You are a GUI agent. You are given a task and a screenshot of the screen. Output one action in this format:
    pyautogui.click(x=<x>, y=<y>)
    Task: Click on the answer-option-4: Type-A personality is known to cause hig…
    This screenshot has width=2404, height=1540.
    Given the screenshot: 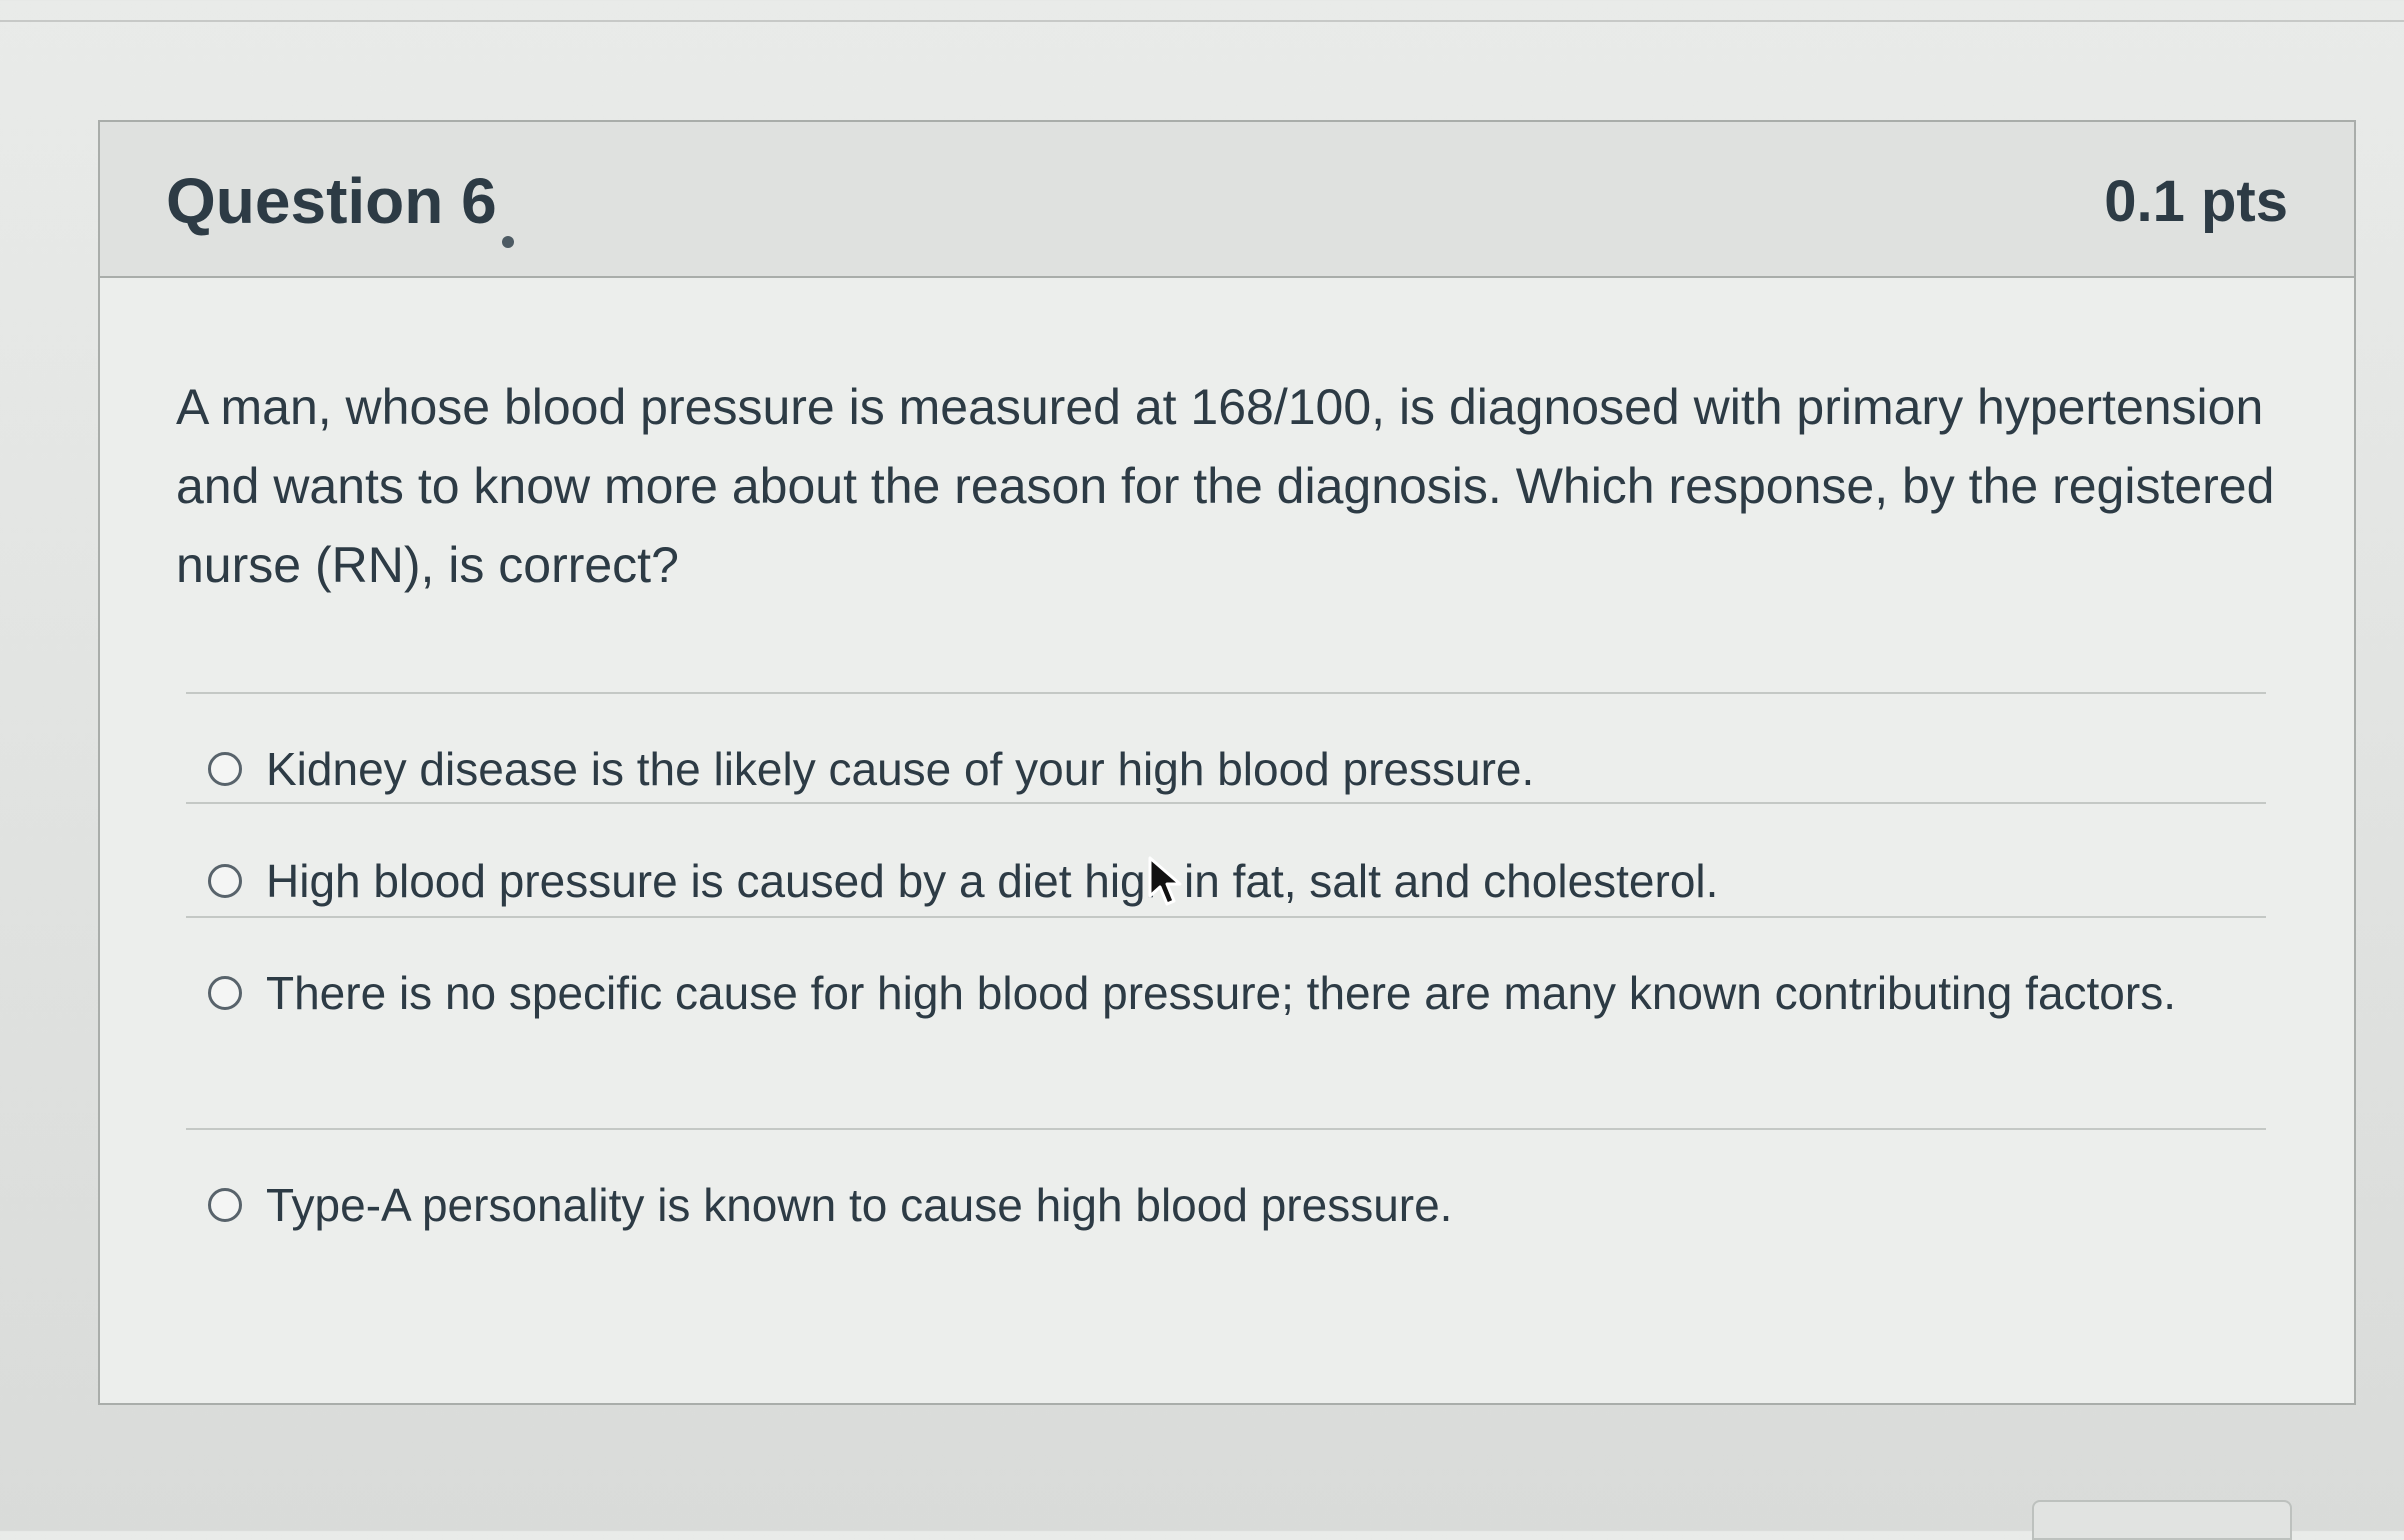 What is the action you would take?
    pyautogui.click(x=830, y=1205)
    